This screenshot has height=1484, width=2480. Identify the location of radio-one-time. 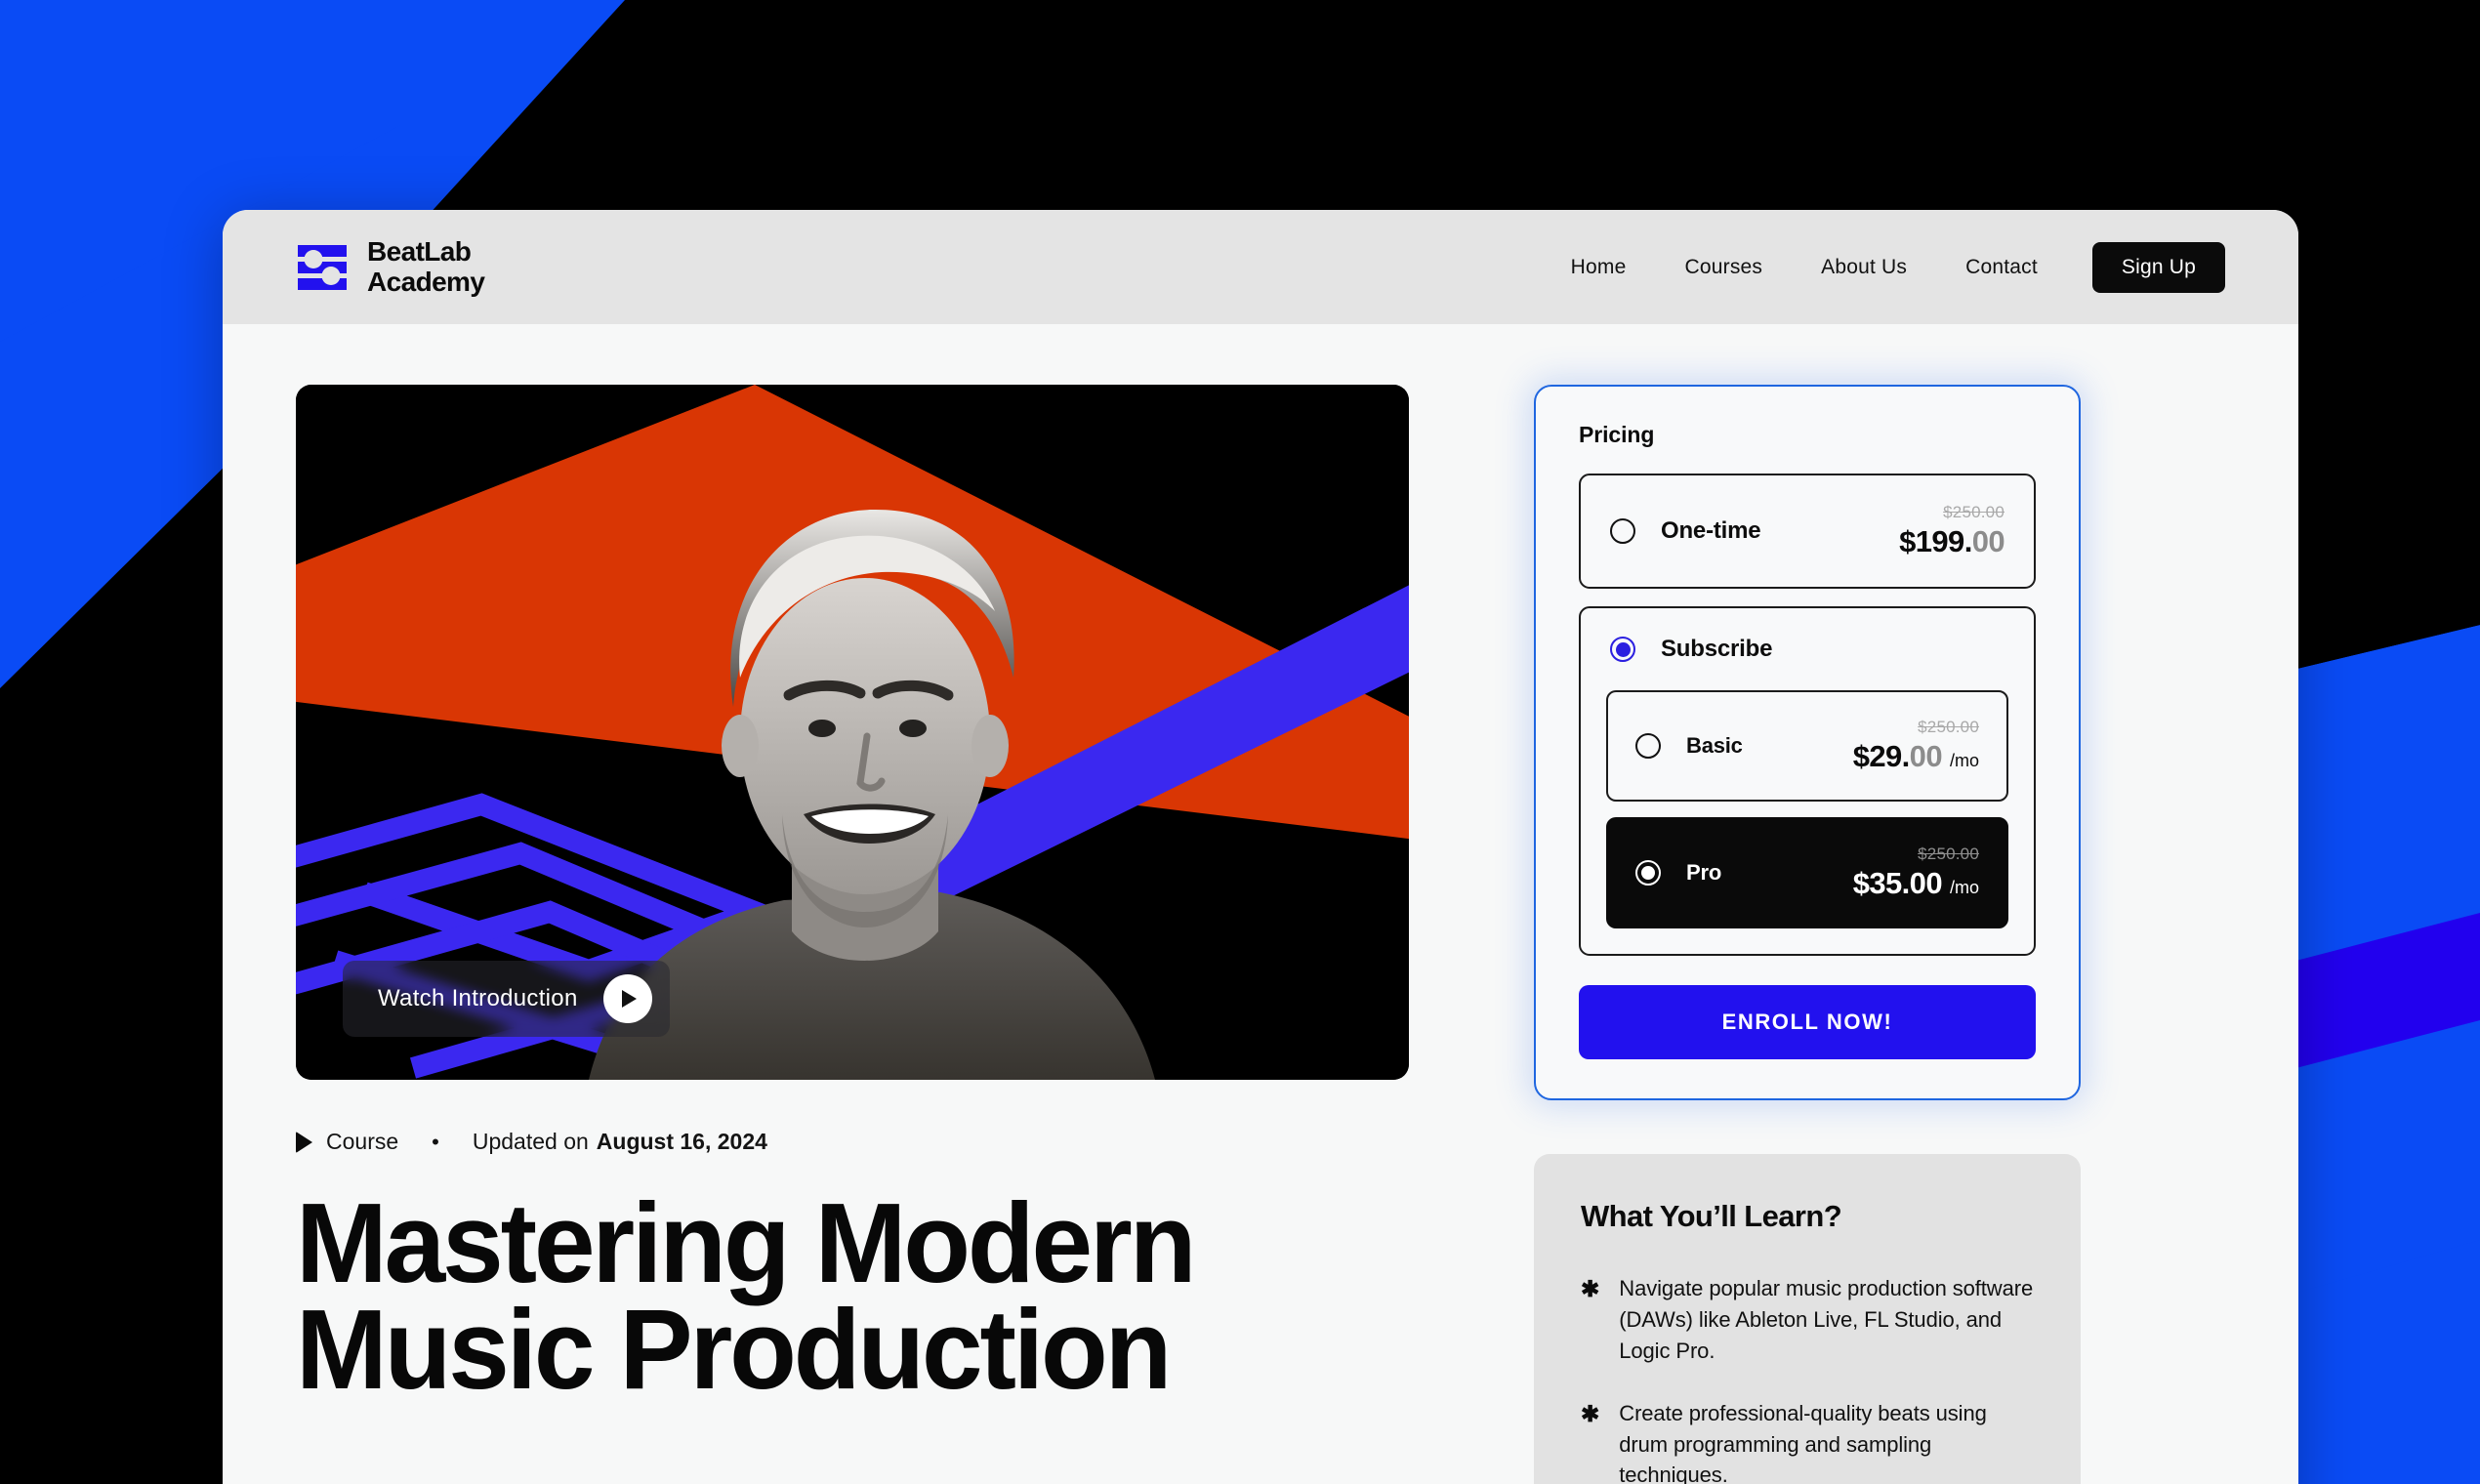
(1622, 531).